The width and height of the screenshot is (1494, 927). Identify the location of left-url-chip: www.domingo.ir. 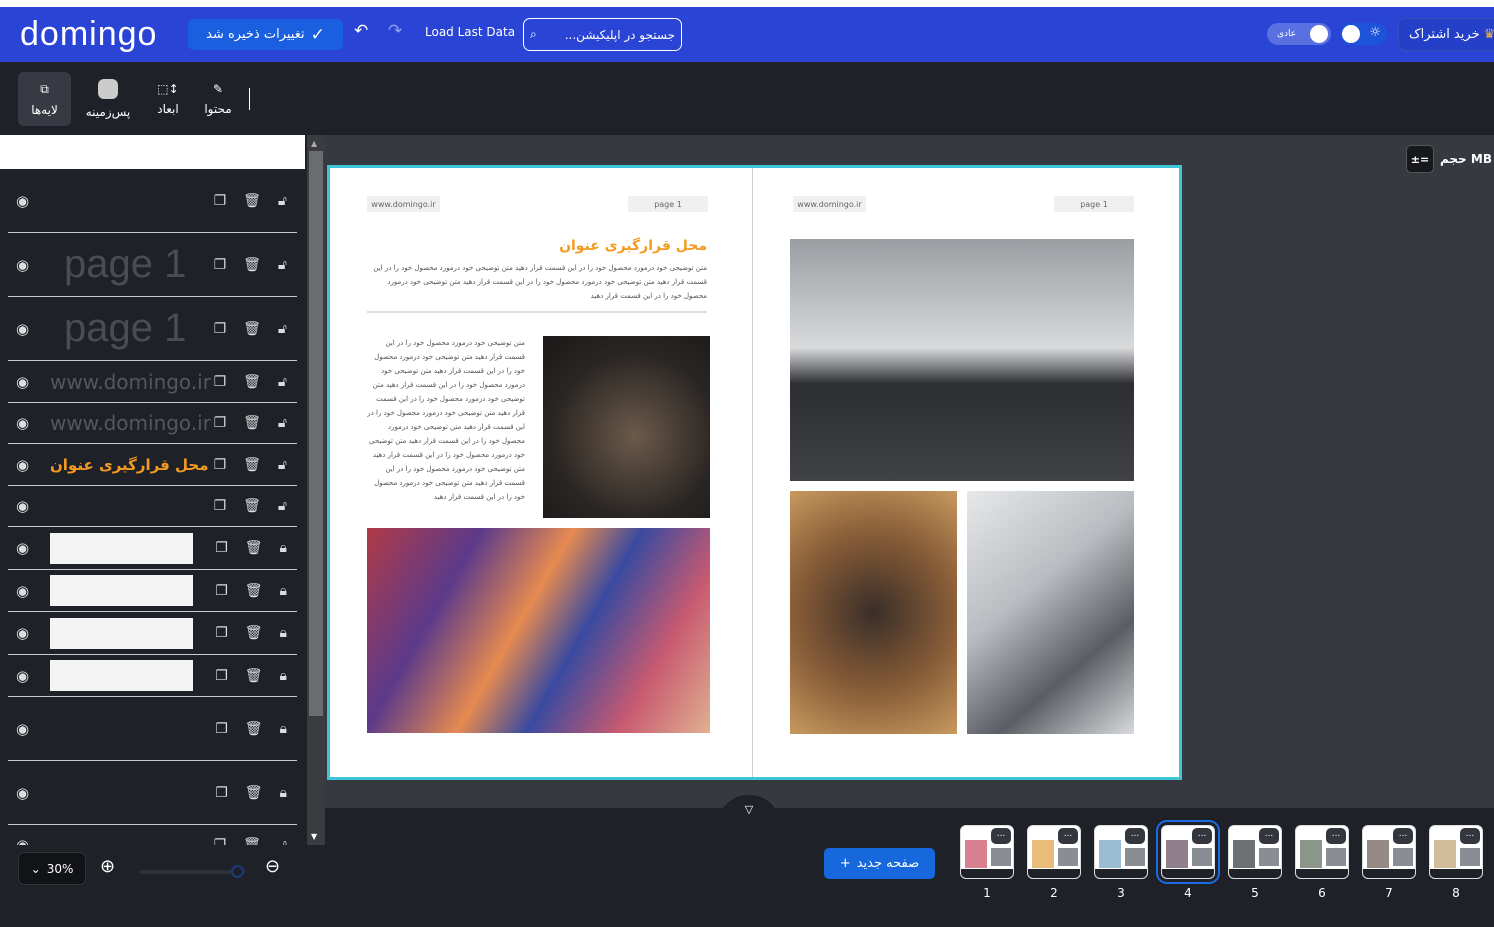
(403, 204).